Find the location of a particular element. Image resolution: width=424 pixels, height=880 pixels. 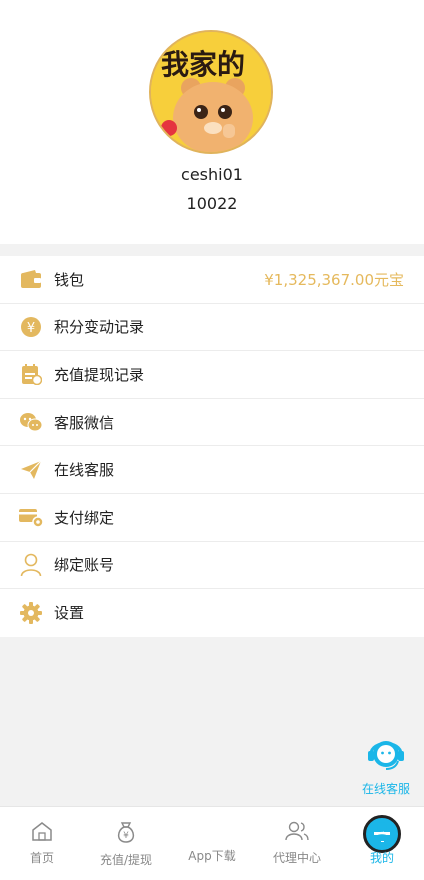

bottom-tab-bar: 首页 ¥ 充值/提现 App下载 代理中心 我的 is located at coordinates (212, 843).